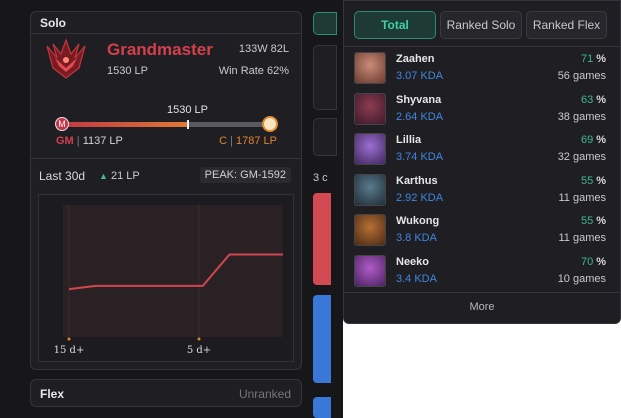 The image size is (621, 418). I want to click on champion-name: Karthus, so click(417, 180).